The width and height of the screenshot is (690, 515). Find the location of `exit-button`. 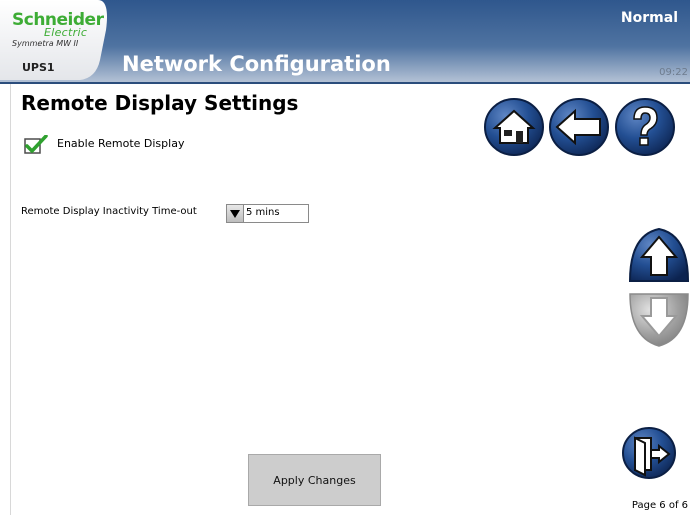

exit-button is located at coordinates (649, 453).